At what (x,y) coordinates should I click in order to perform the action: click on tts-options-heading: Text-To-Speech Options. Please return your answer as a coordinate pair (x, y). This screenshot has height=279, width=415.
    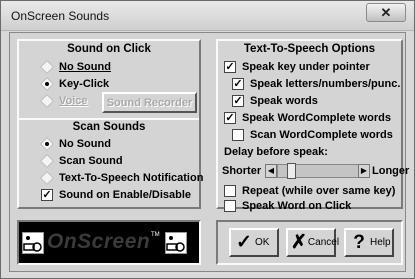
    Looking at the image, I should click on (309, 49).